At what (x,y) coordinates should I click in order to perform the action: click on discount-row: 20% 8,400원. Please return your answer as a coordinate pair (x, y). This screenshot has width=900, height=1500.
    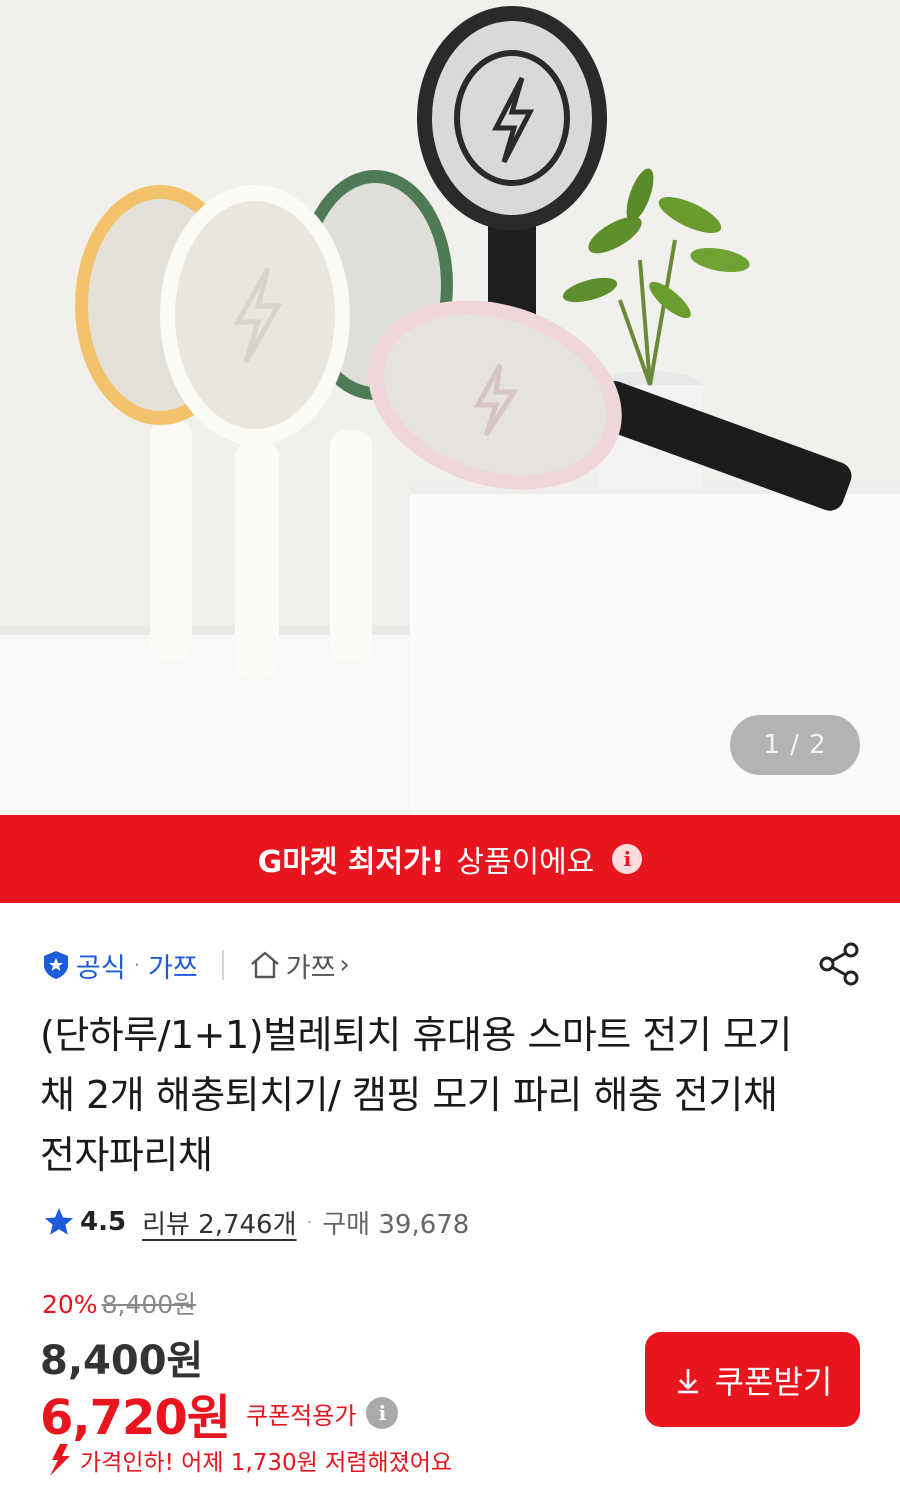
    Looking at the image, I should click on (119, 1303).